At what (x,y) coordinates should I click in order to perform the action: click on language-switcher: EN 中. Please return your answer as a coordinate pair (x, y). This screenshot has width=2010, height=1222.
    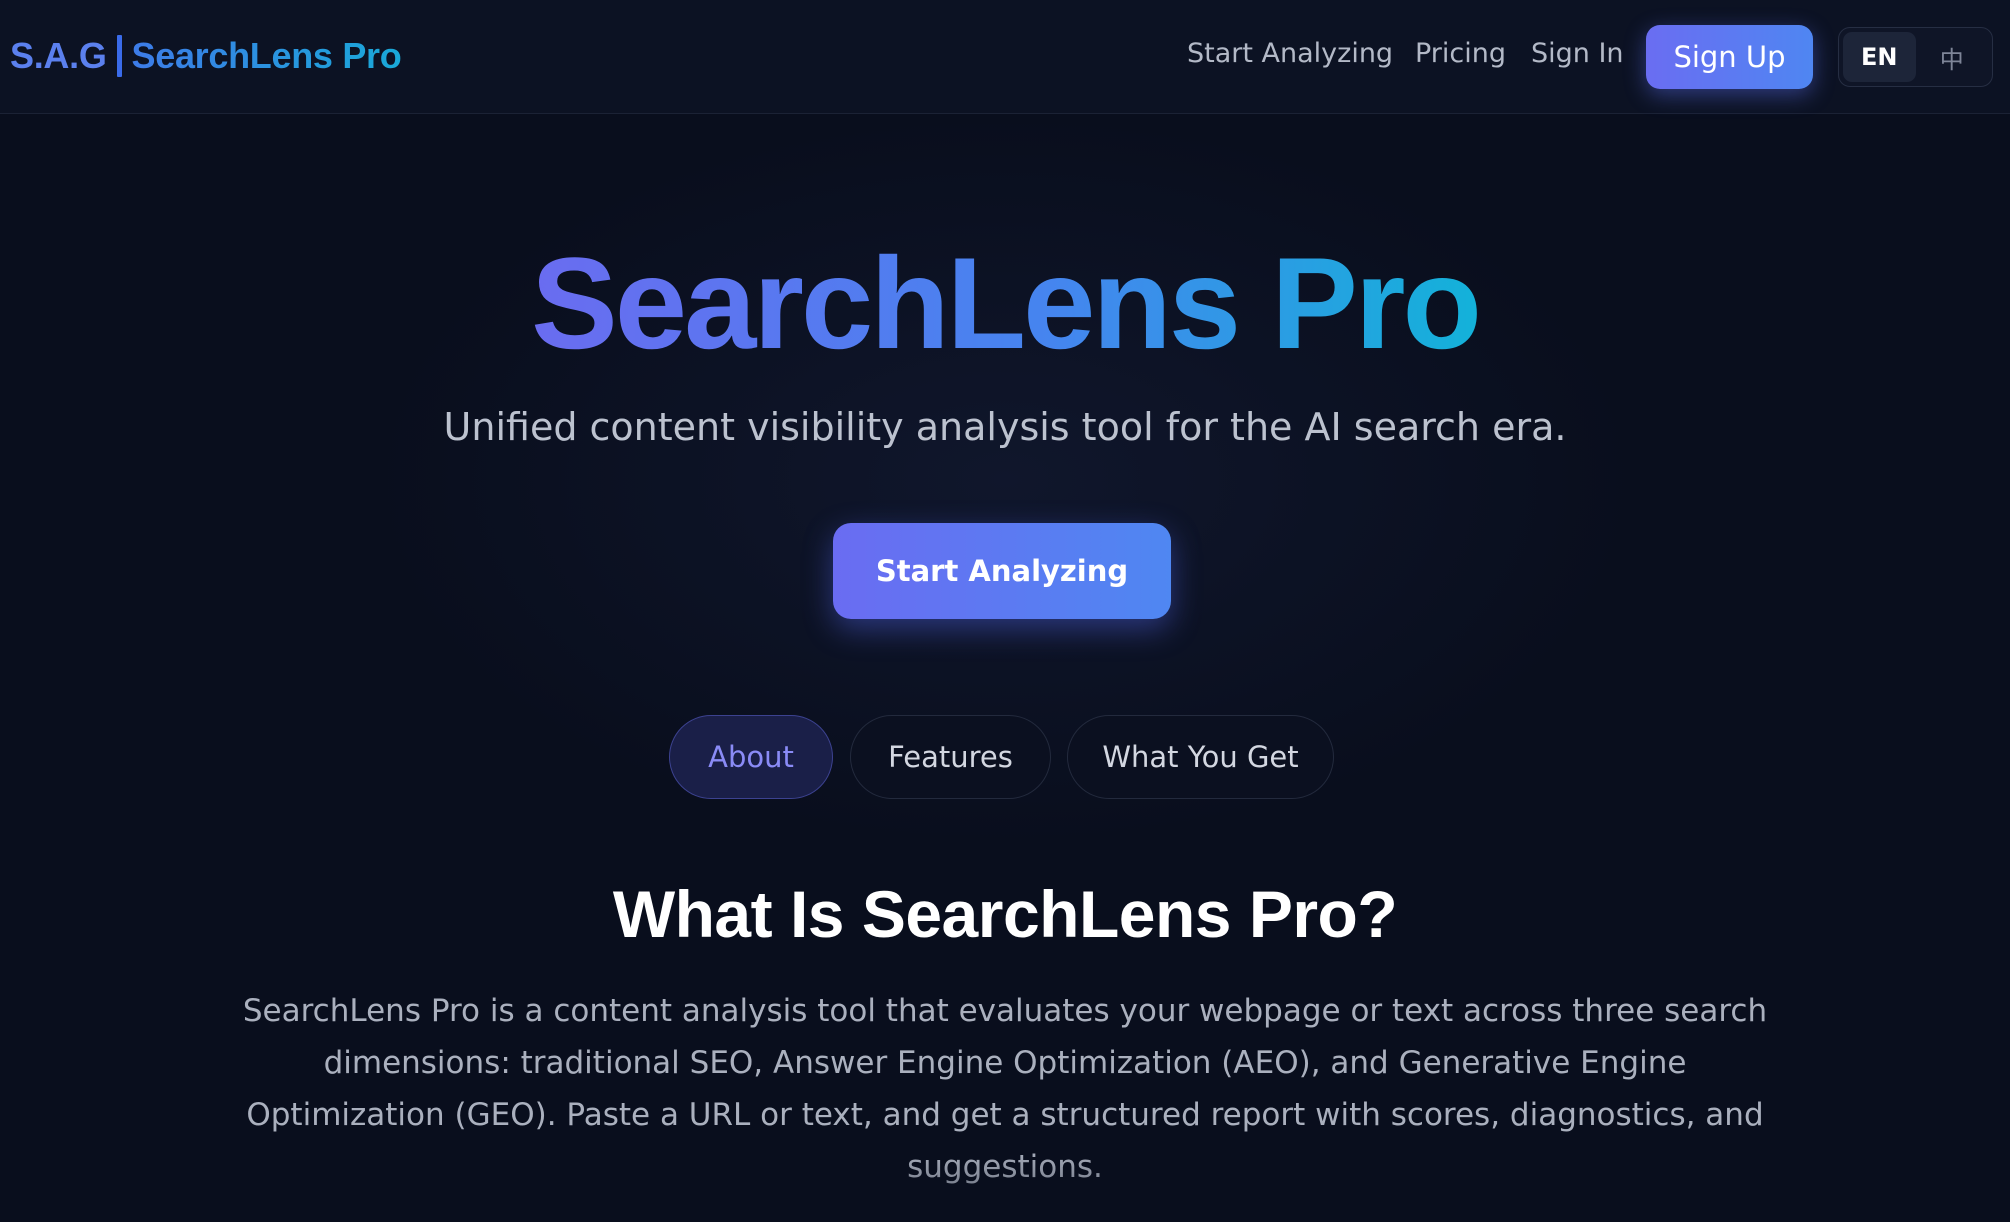
    Looking at the image, I should click on (1915, 57).